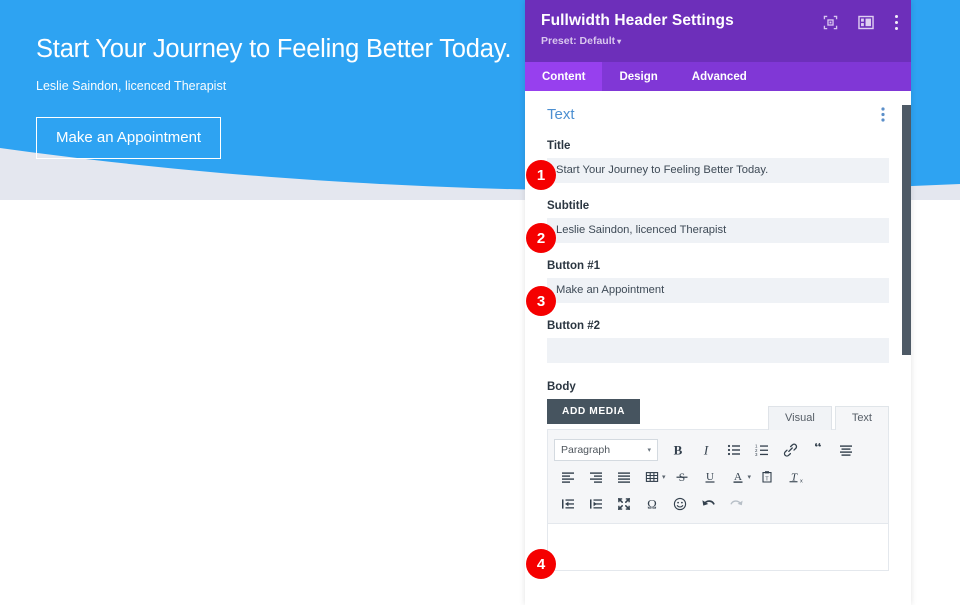 The width and height of the screenshot is (960, 605). I want to click on svg-text: T, so click(767, 479).